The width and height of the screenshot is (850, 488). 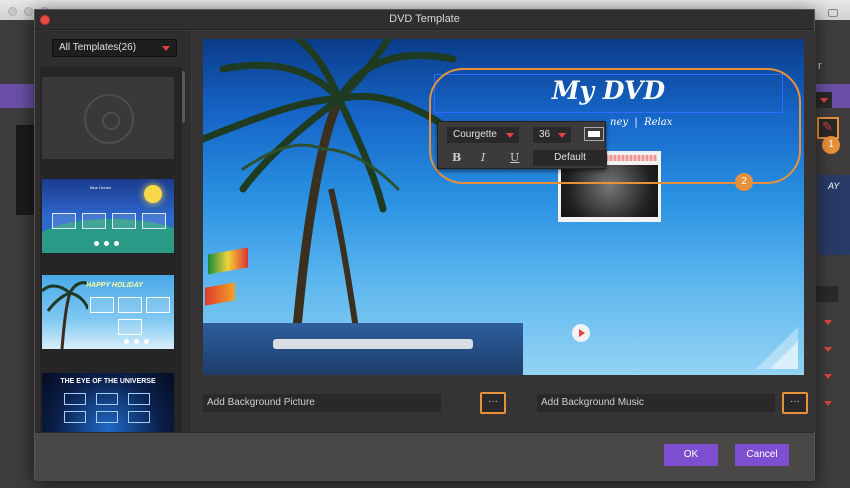 I want to click on dialog-footer: OK Cancel, so click(x=424, y=456).